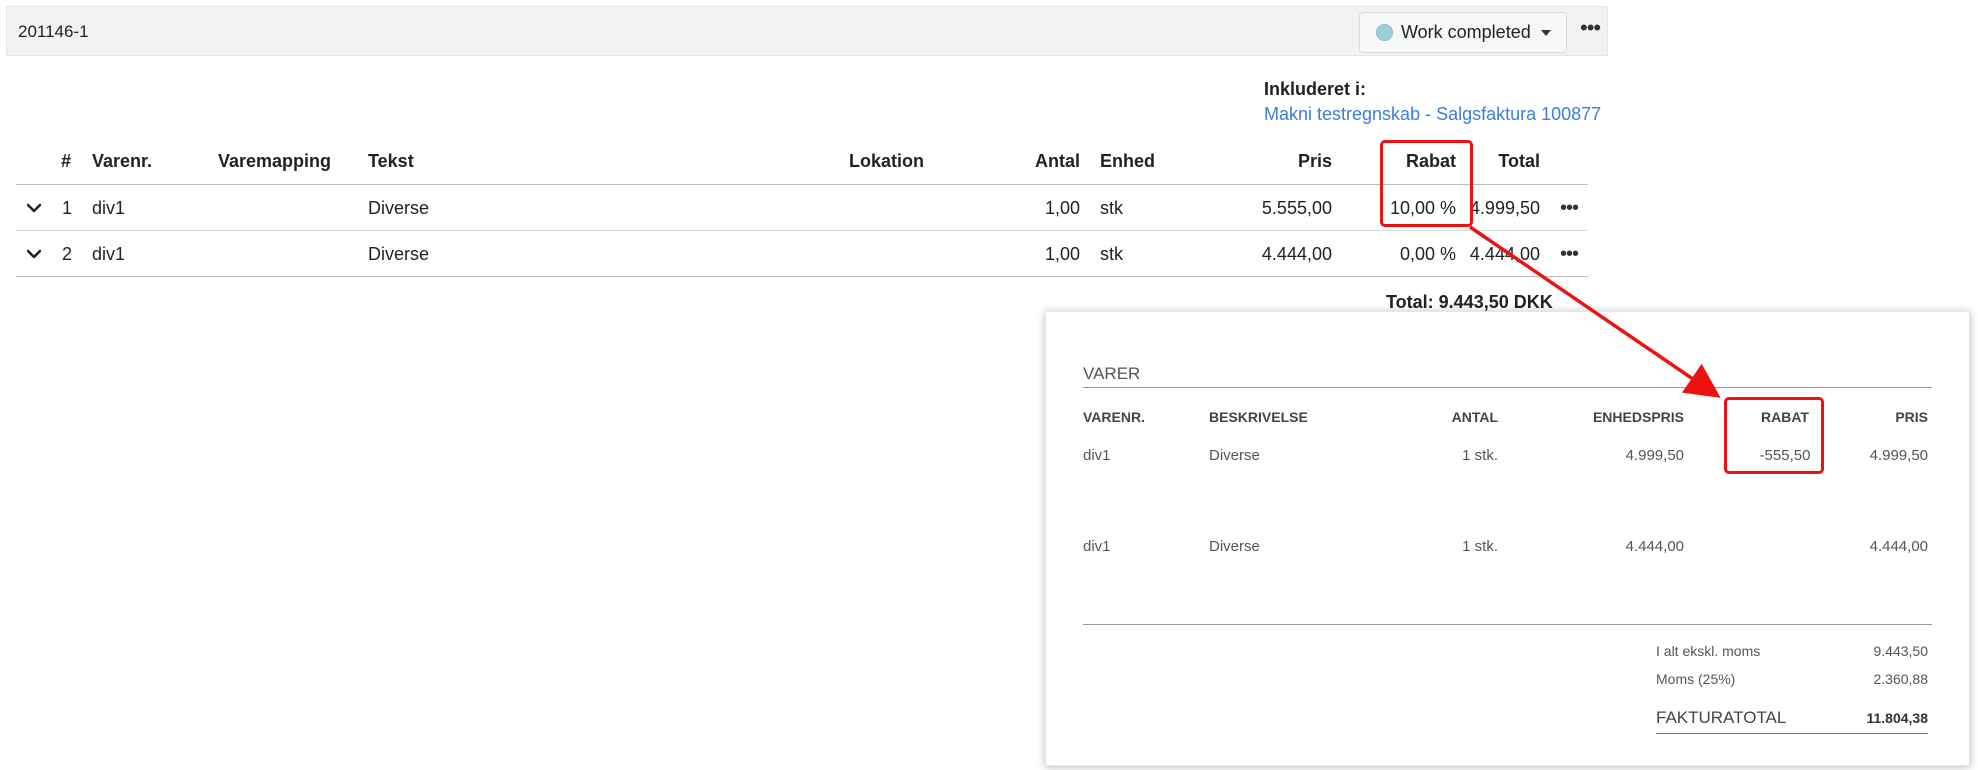  Describe the element at coordinates (1234, 455) in the screenshot. I see `inv-row-1-beskrivelse: Diverse` at that location.